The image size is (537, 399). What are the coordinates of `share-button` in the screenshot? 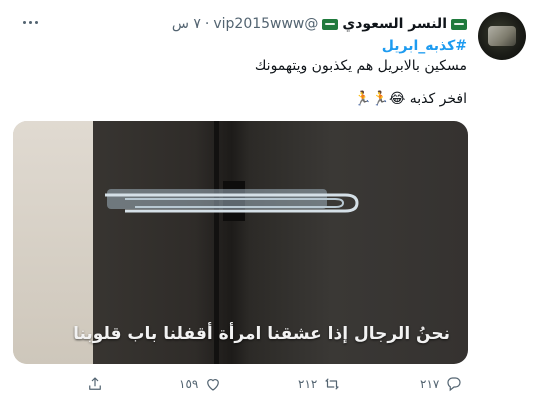 It's located at (95, 384).